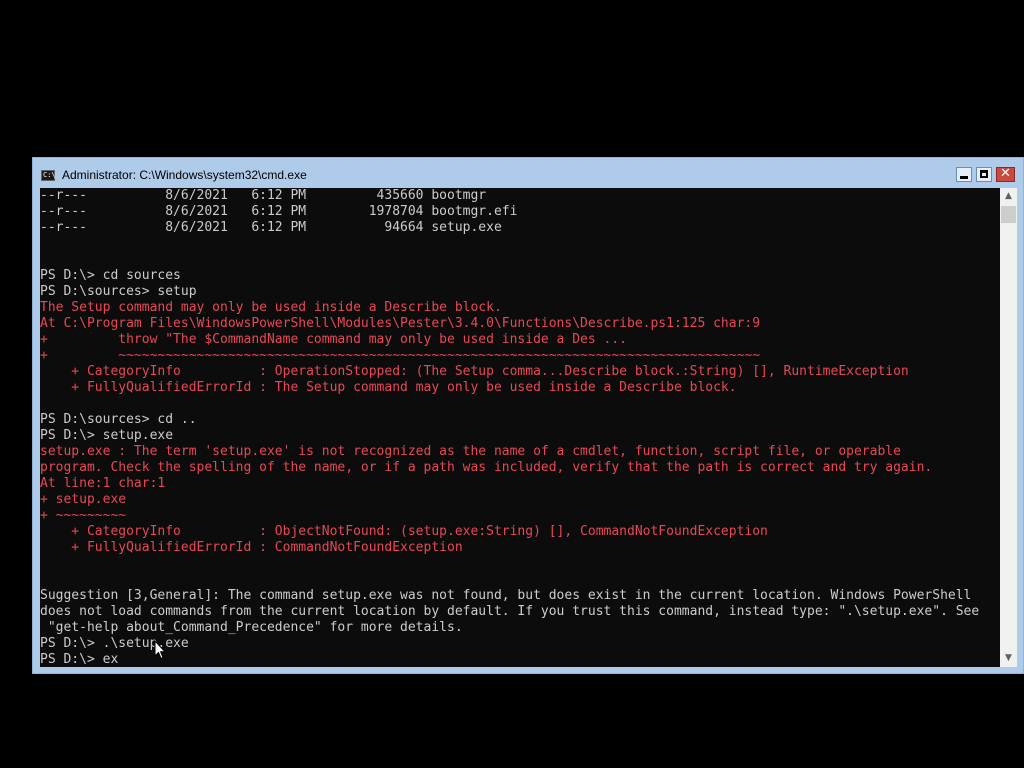  I want to click on scroll-up-arrow-icon: ▲, so click(1008, 196).